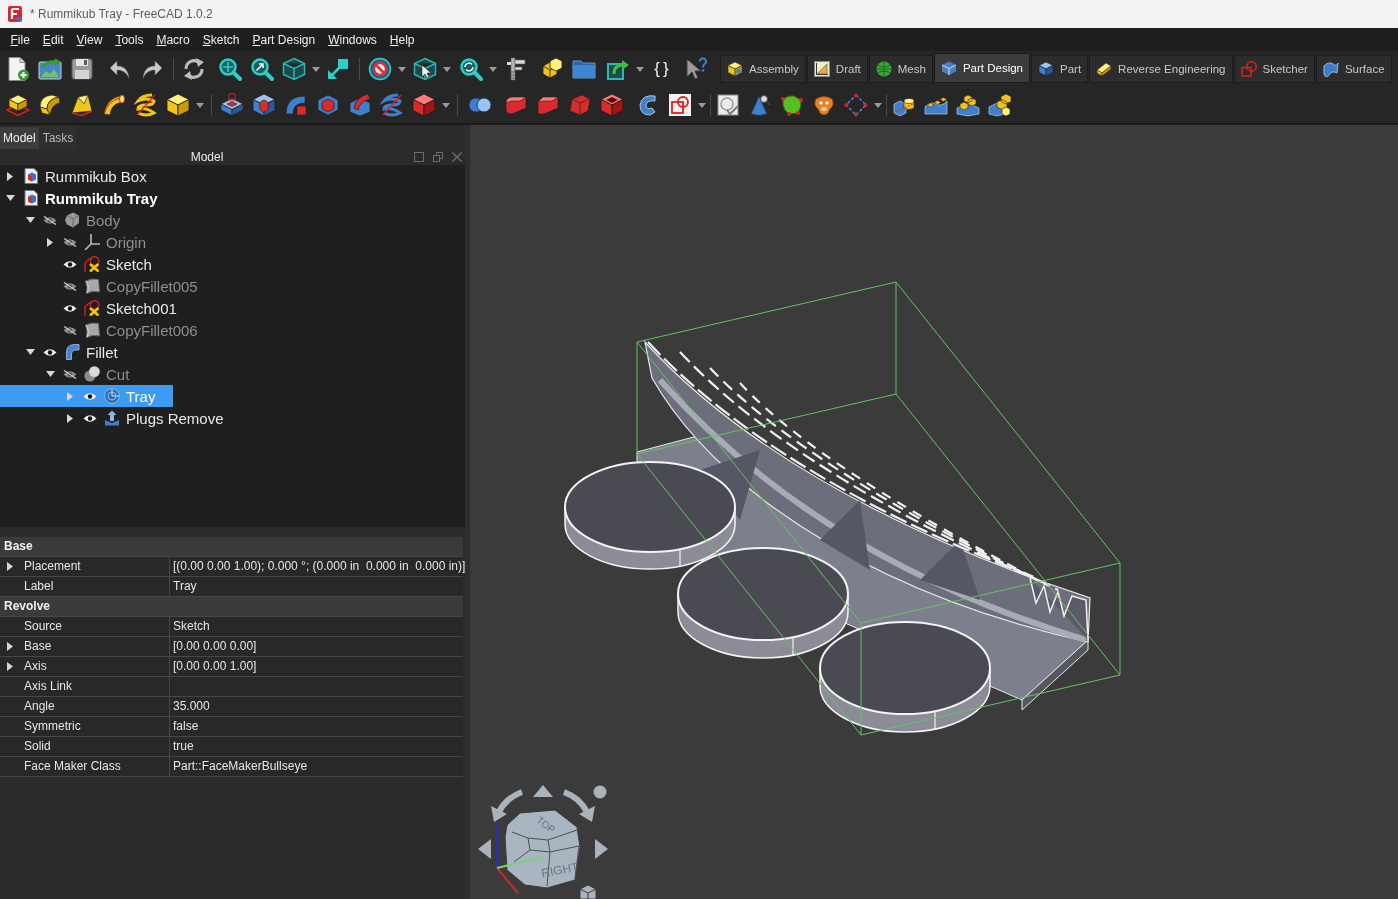 The width and height of the screenshot is (1398, 899). What do you see at coordinates (471, 69) in the screenshot?
I see `magnifier-refresh-icon` at bounding box center [471, 69].